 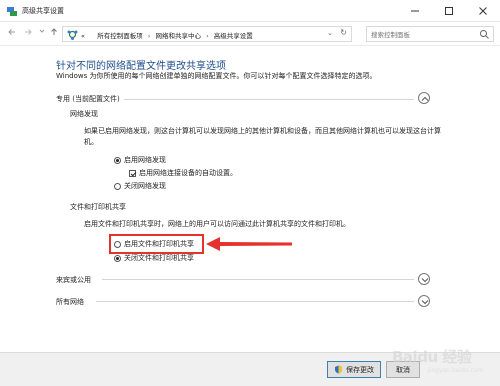 I want to click on watermark-url: jingyan.baidu.com, so click(x=456, y=370).